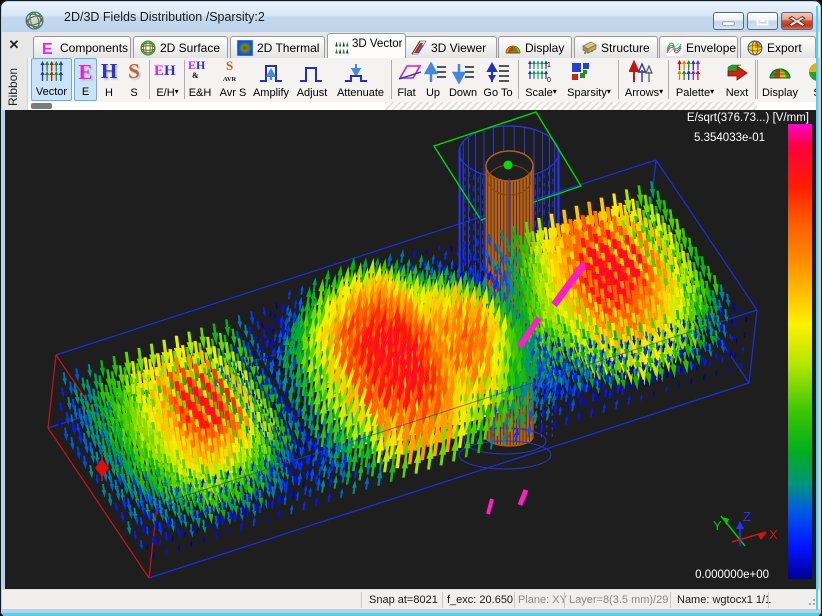 Image resolution: width=822 pixels, height=616 pixels. What do you see at coordinates (748, 118) in the screenshot?
I see `svg-text: E/sqrt(376.73...) [V/mm]` at bounding box center [748, 118].